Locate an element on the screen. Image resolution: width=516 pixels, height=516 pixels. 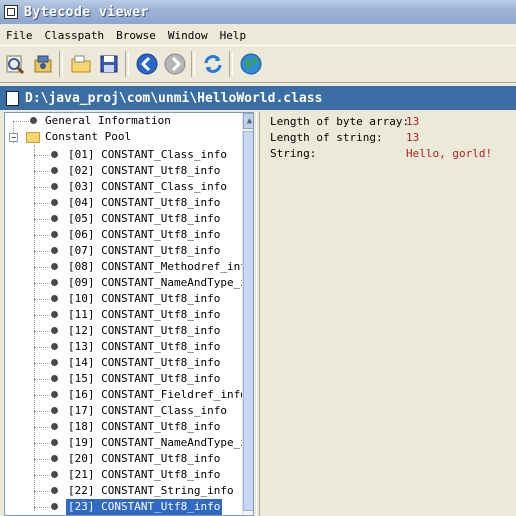
tree-node-pool-item: [12] CONSTANT_Utf8_info is located at coordinates (123, 331).